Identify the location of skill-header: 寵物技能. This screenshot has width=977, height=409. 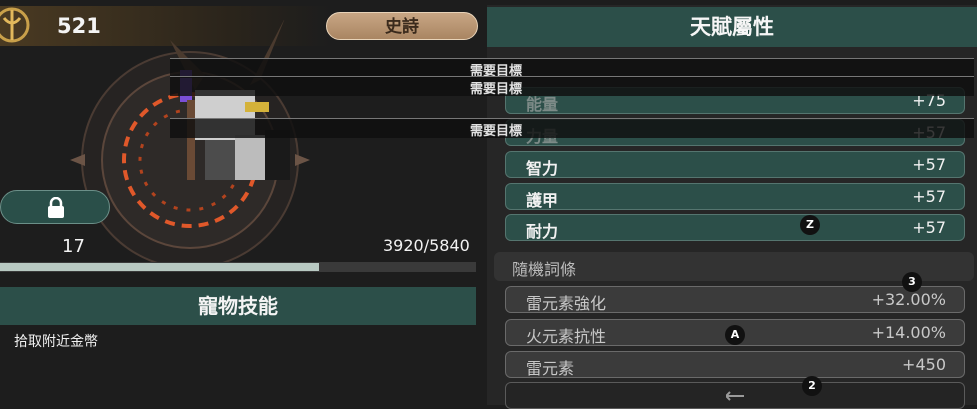
(238, 306).